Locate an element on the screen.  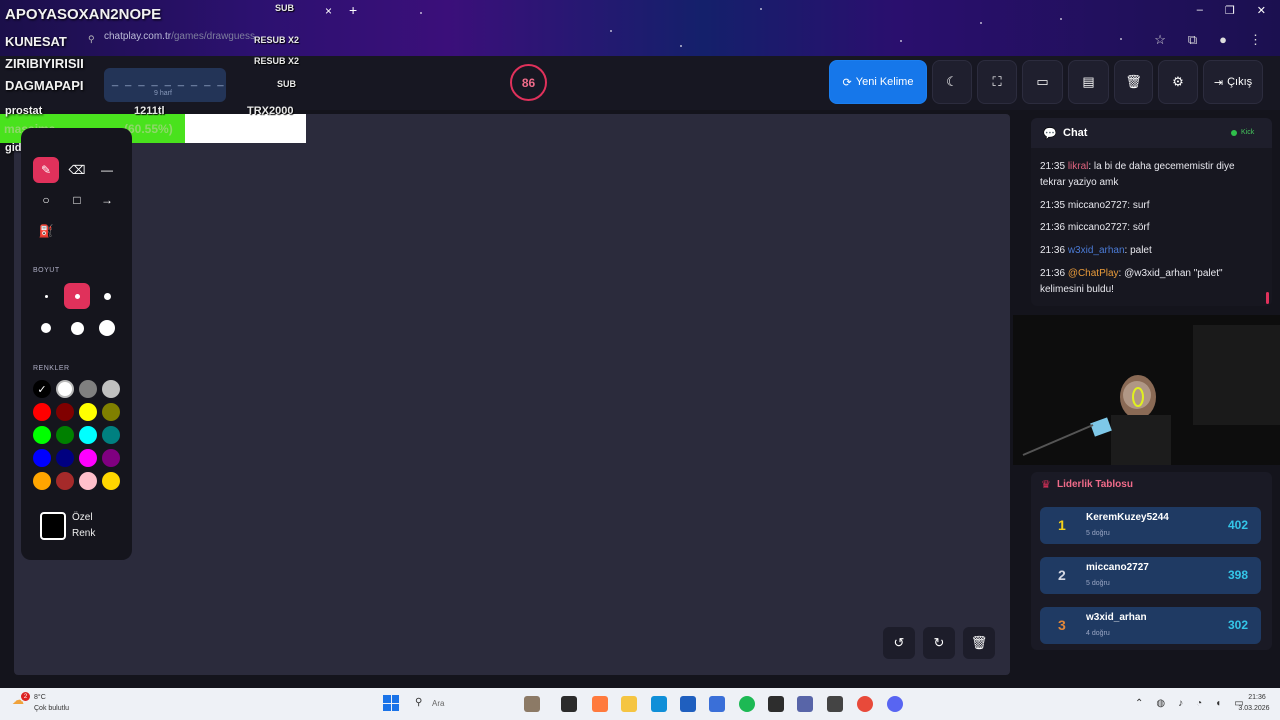
store-icon is located at coordinates (688, 704).